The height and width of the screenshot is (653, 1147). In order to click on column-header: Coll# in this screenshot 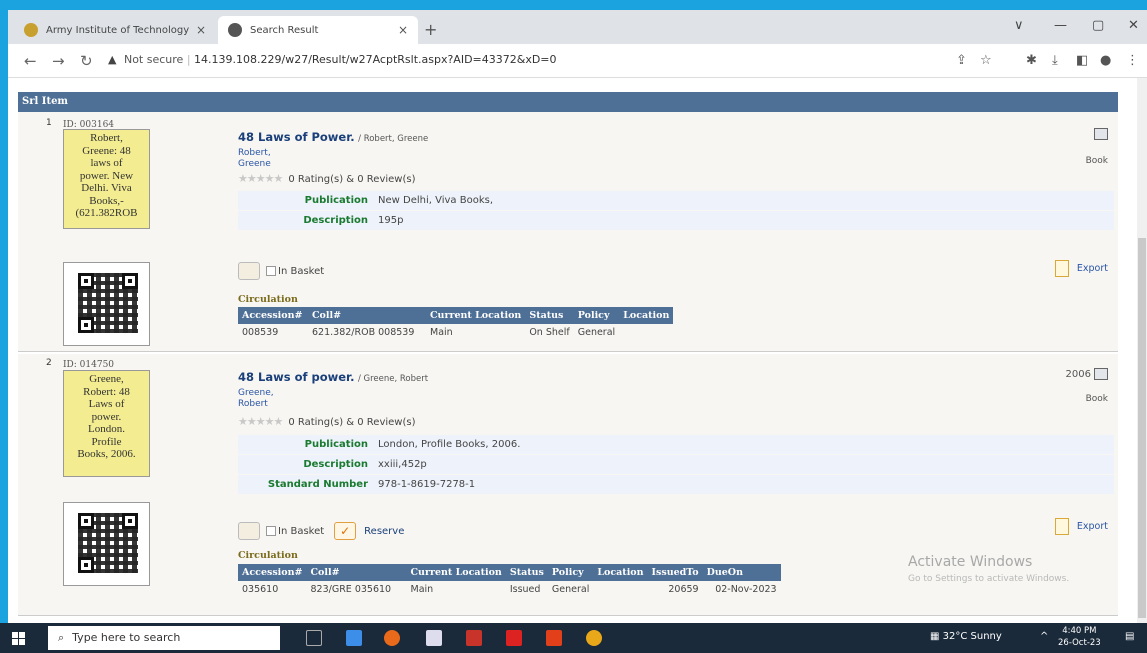, I will do `click(356, 572)`.